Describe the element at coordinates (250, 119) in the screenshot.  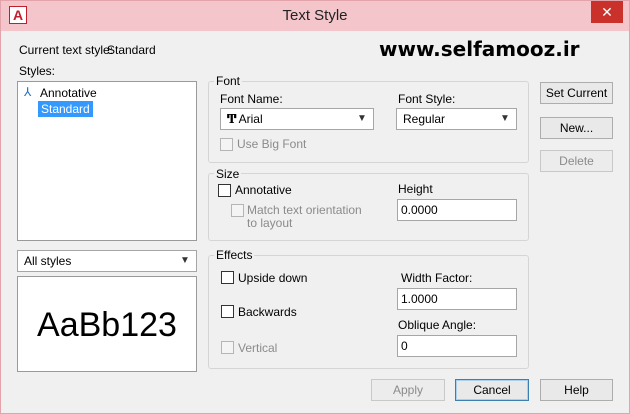
I see `font-name-value: Arial` at that location.